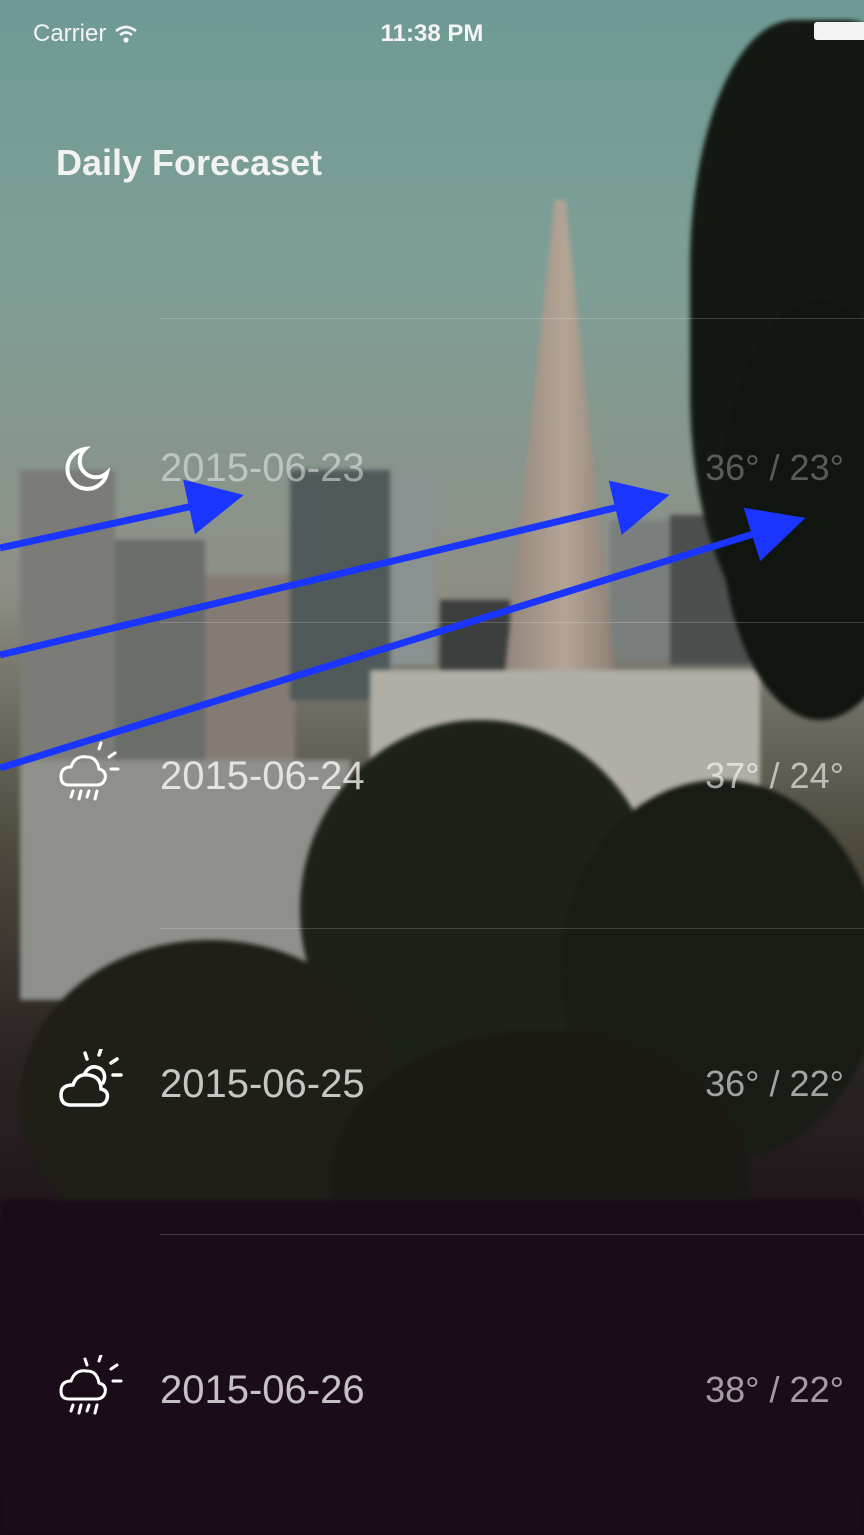 This screenshot has height=1535, width=864. I want to click on status-bar: Carrier 11:38 PM, so click(432, 30).